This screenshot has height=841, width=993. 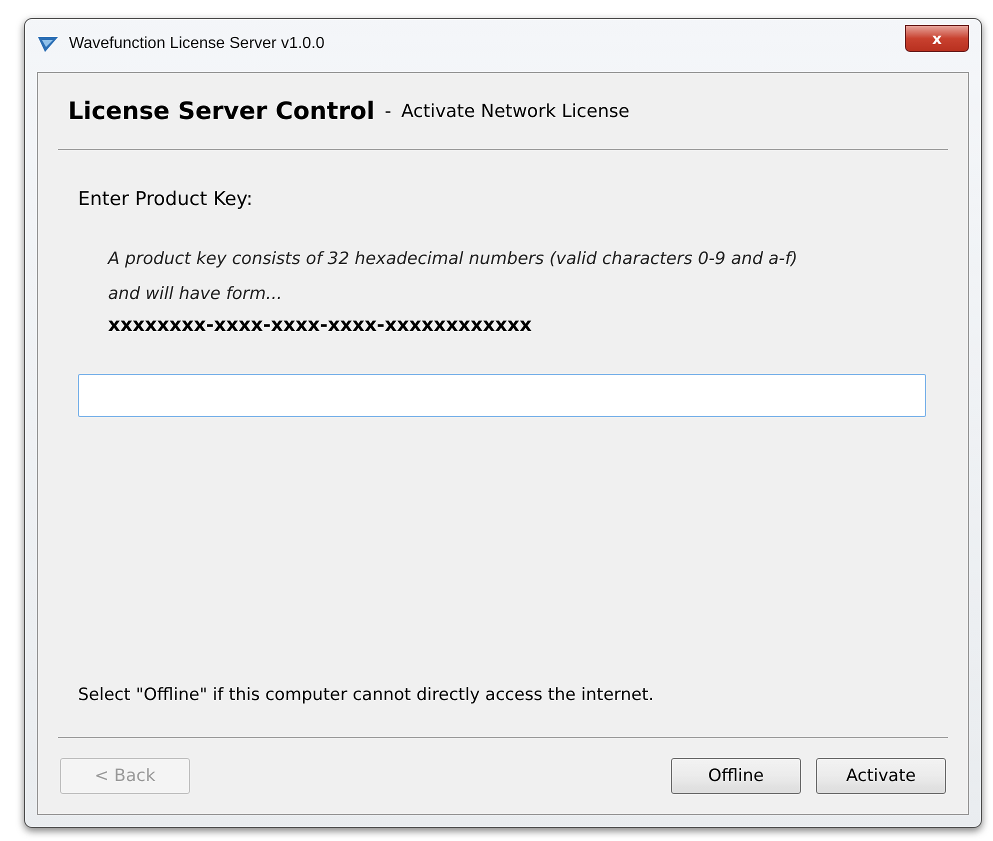 What do you see at coordinates (197, 44) in the screenshot?
I see `window-title: Wavefunction License Server v1.0.0` at bounding box center [197, 44].